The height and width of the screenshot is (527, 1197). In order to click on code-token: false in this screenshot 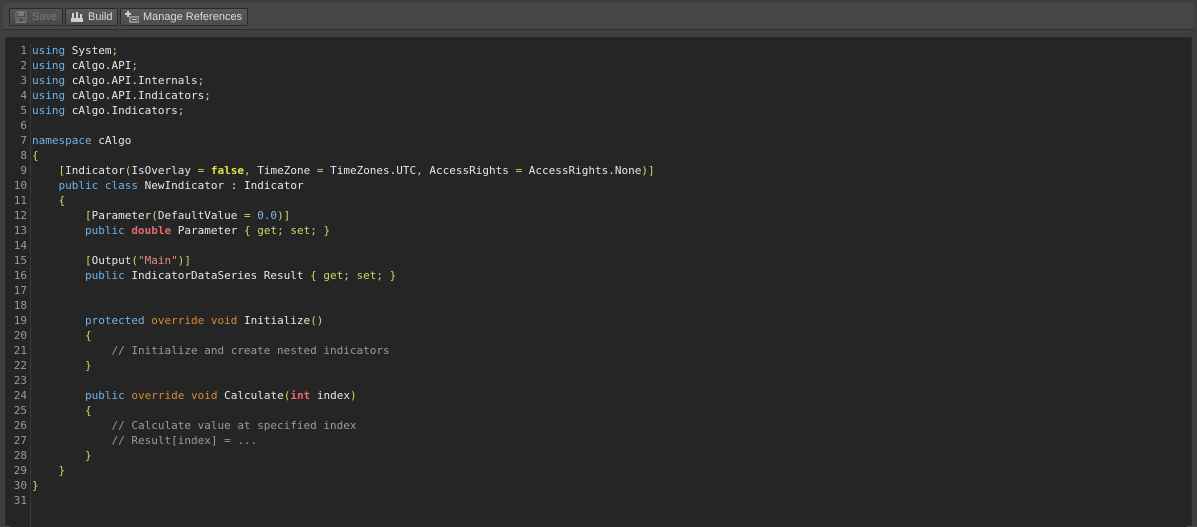, I will do `click(227, 170)`.